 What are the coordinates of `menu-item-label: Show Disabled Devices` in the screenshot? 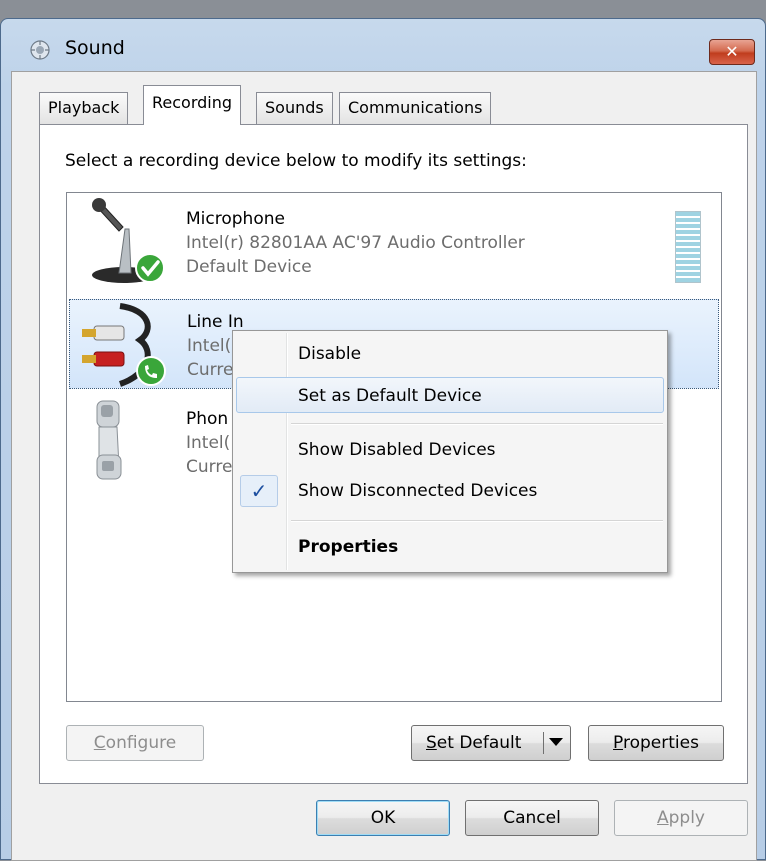 It's located at (397, 450).